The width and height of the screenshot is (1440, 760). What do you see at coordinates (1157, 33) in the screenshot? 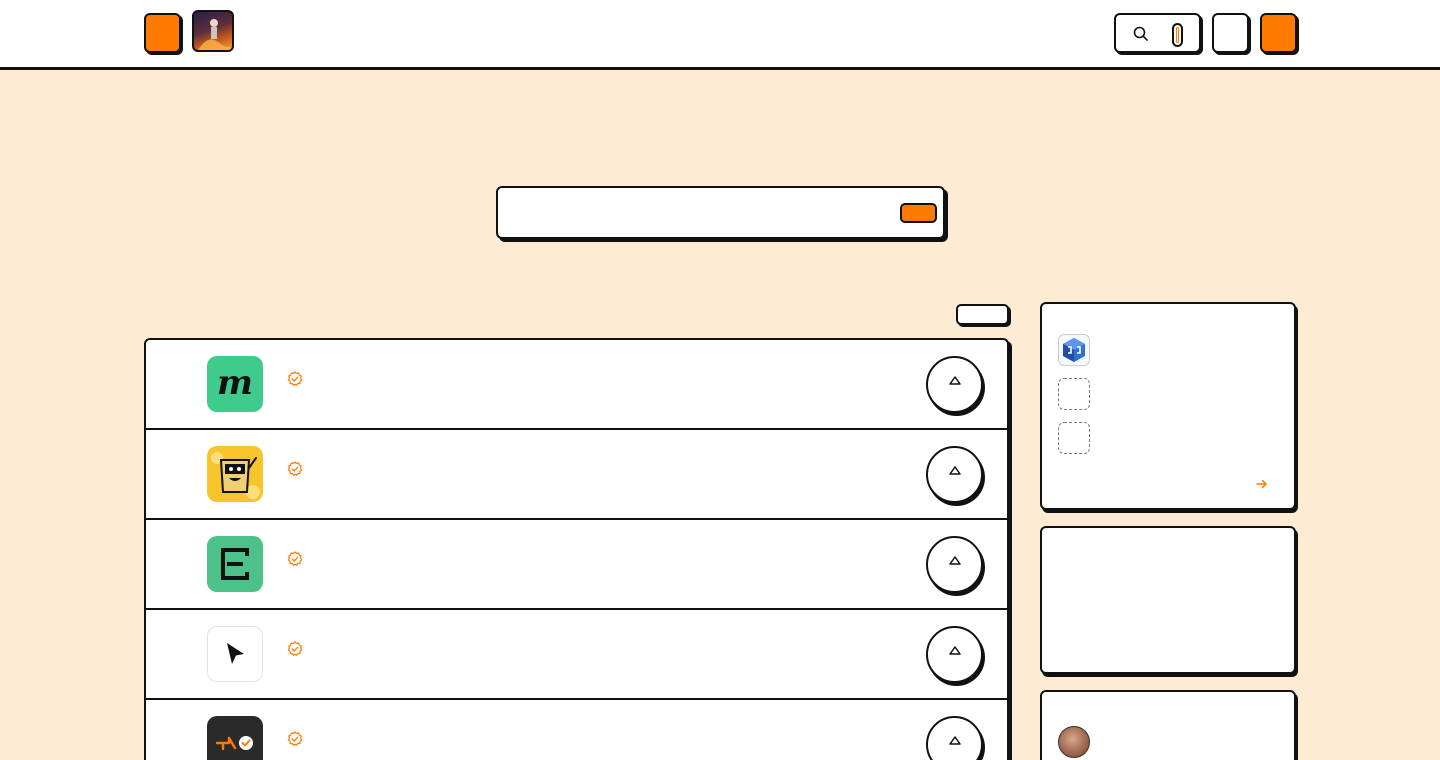
I see `header-search-button` at bounding box center [1157, 33].